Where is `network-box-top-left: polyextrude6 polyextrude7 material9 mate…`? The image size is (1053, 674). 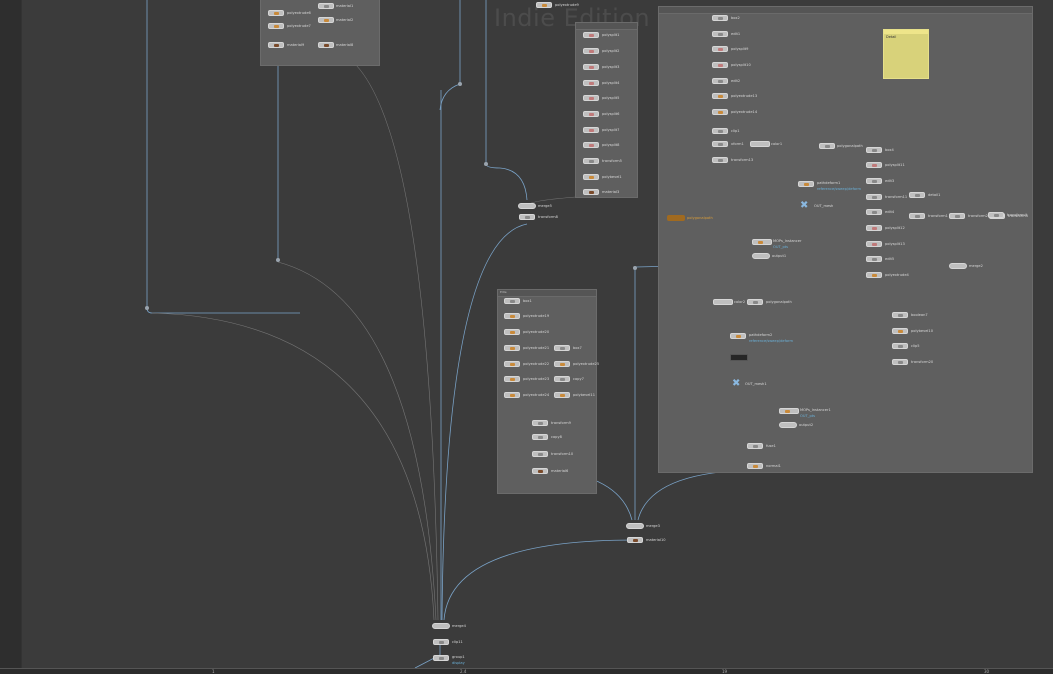
network-box-top-left: polyextrude6 polyextrude7 material9 mate… is located at coordinates (320, 33).